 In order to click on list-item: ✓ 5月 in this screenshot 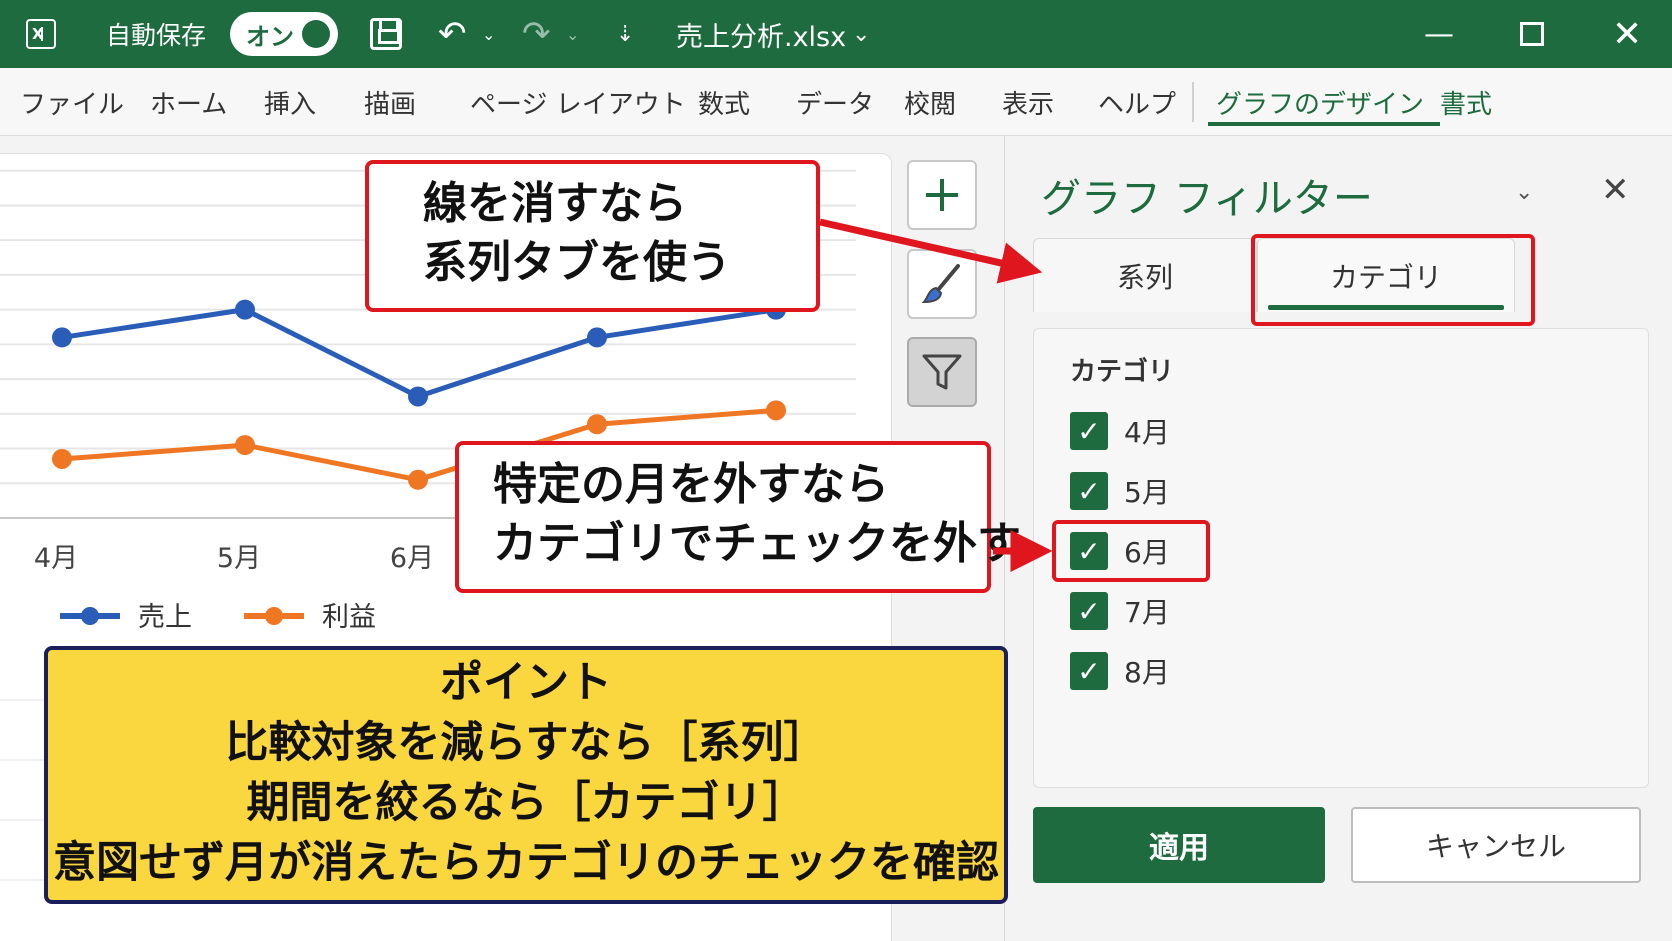, I will do `click(1120, 491)`.